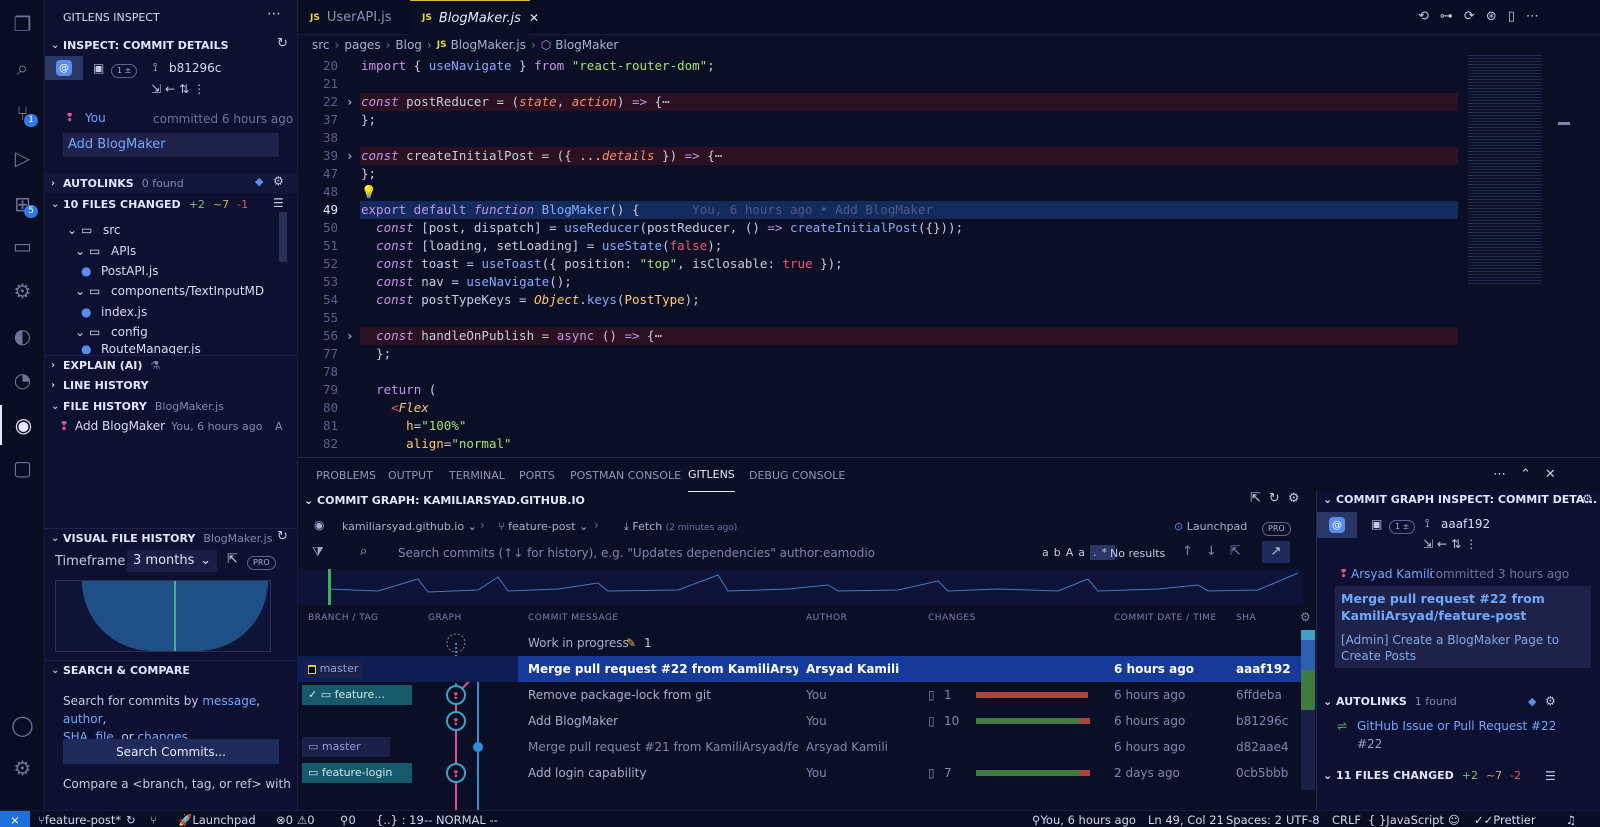 This screenshot has height=827, width=1600. What do you see at coordinates (1186, 819) in the screenshot?
I see `cursor-position: Ln 49, Col 21` at bounding box center [1186, 819].